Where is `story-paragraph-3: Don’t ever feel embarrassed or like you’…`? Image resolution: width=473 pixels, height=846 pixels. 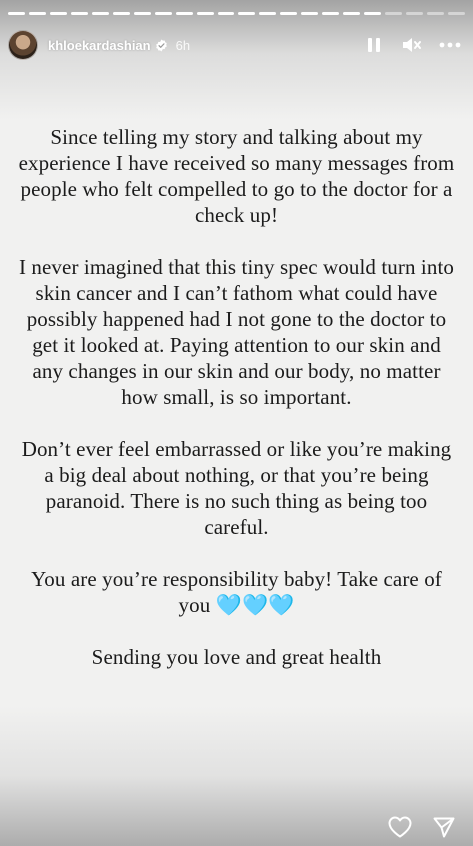 story-paragraph-3: Don’t ever feel embarrassed or like you’… is located at coordinates (236, 488).